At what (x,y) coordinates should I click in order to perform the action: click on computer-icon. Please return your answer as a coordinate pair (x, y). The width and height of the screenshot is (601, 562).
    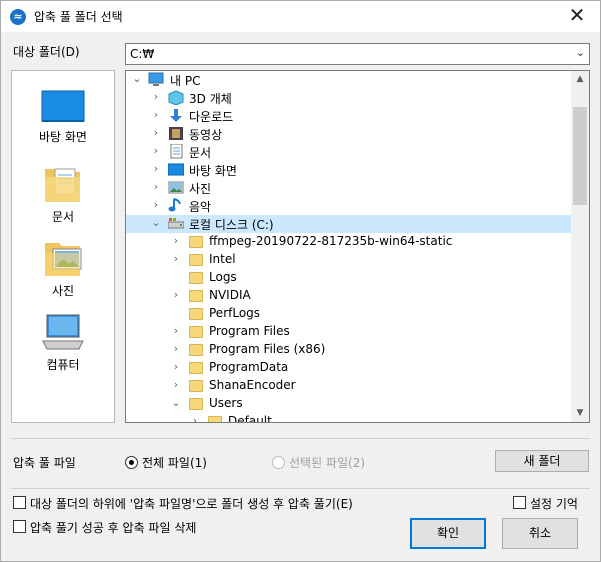
    Looking at the image, I should click on (63, 332).